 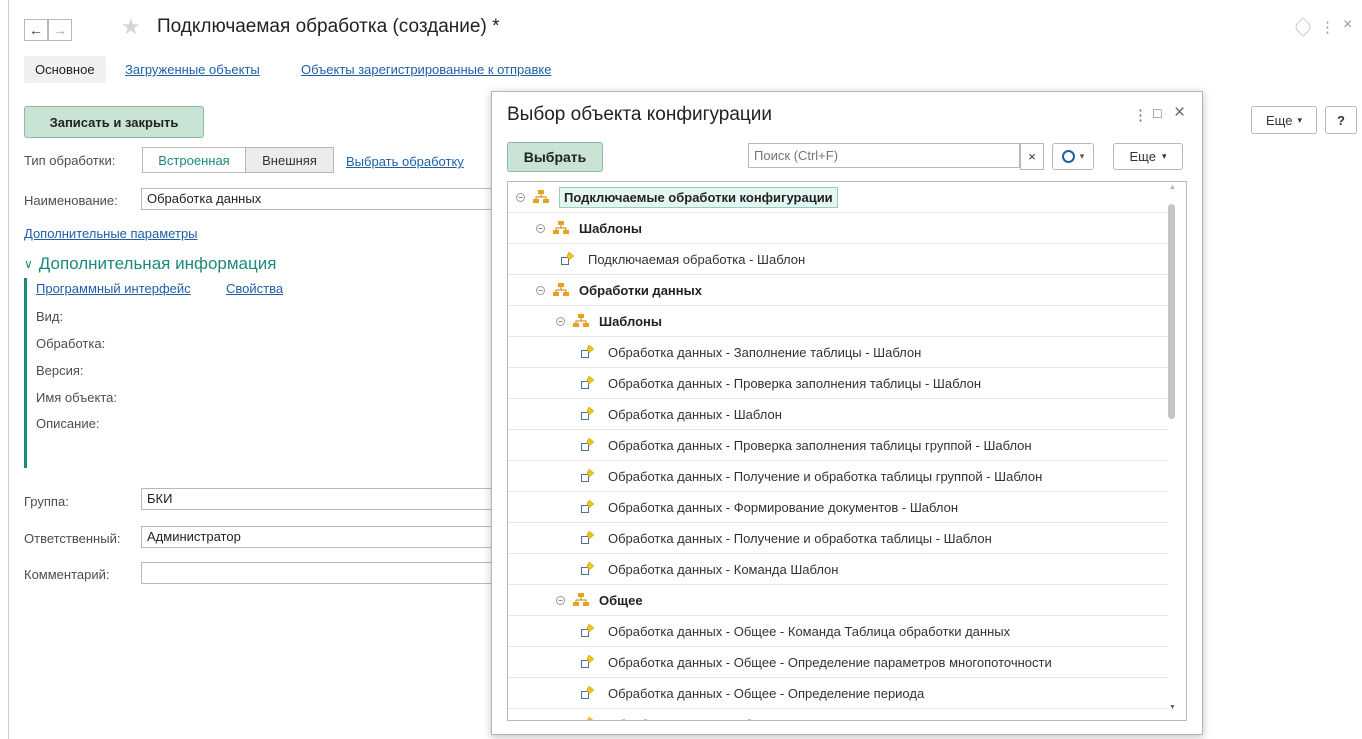 What do you see at coordinates (157, 263) in the screenshot?
I see `extra-info-title: Дополнительная информация` at bounding box center [157, 263].